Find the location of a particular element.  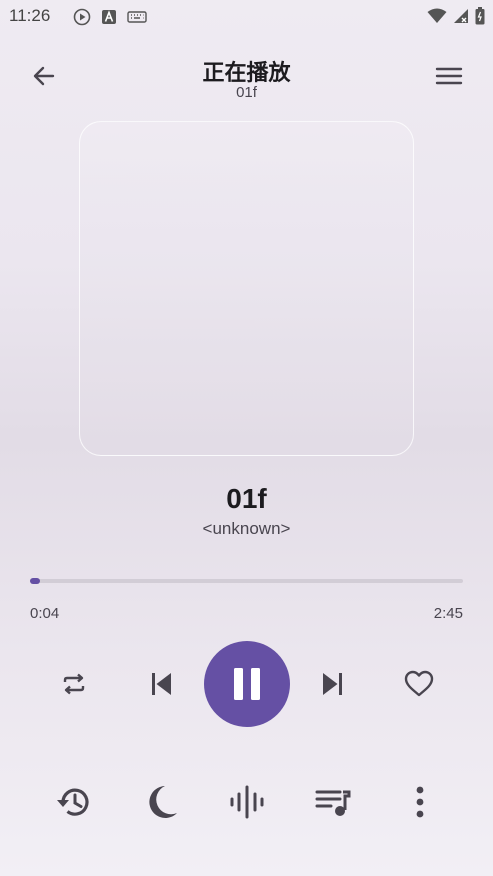

status-time: 11:26 is located at coordinates (30, 15).